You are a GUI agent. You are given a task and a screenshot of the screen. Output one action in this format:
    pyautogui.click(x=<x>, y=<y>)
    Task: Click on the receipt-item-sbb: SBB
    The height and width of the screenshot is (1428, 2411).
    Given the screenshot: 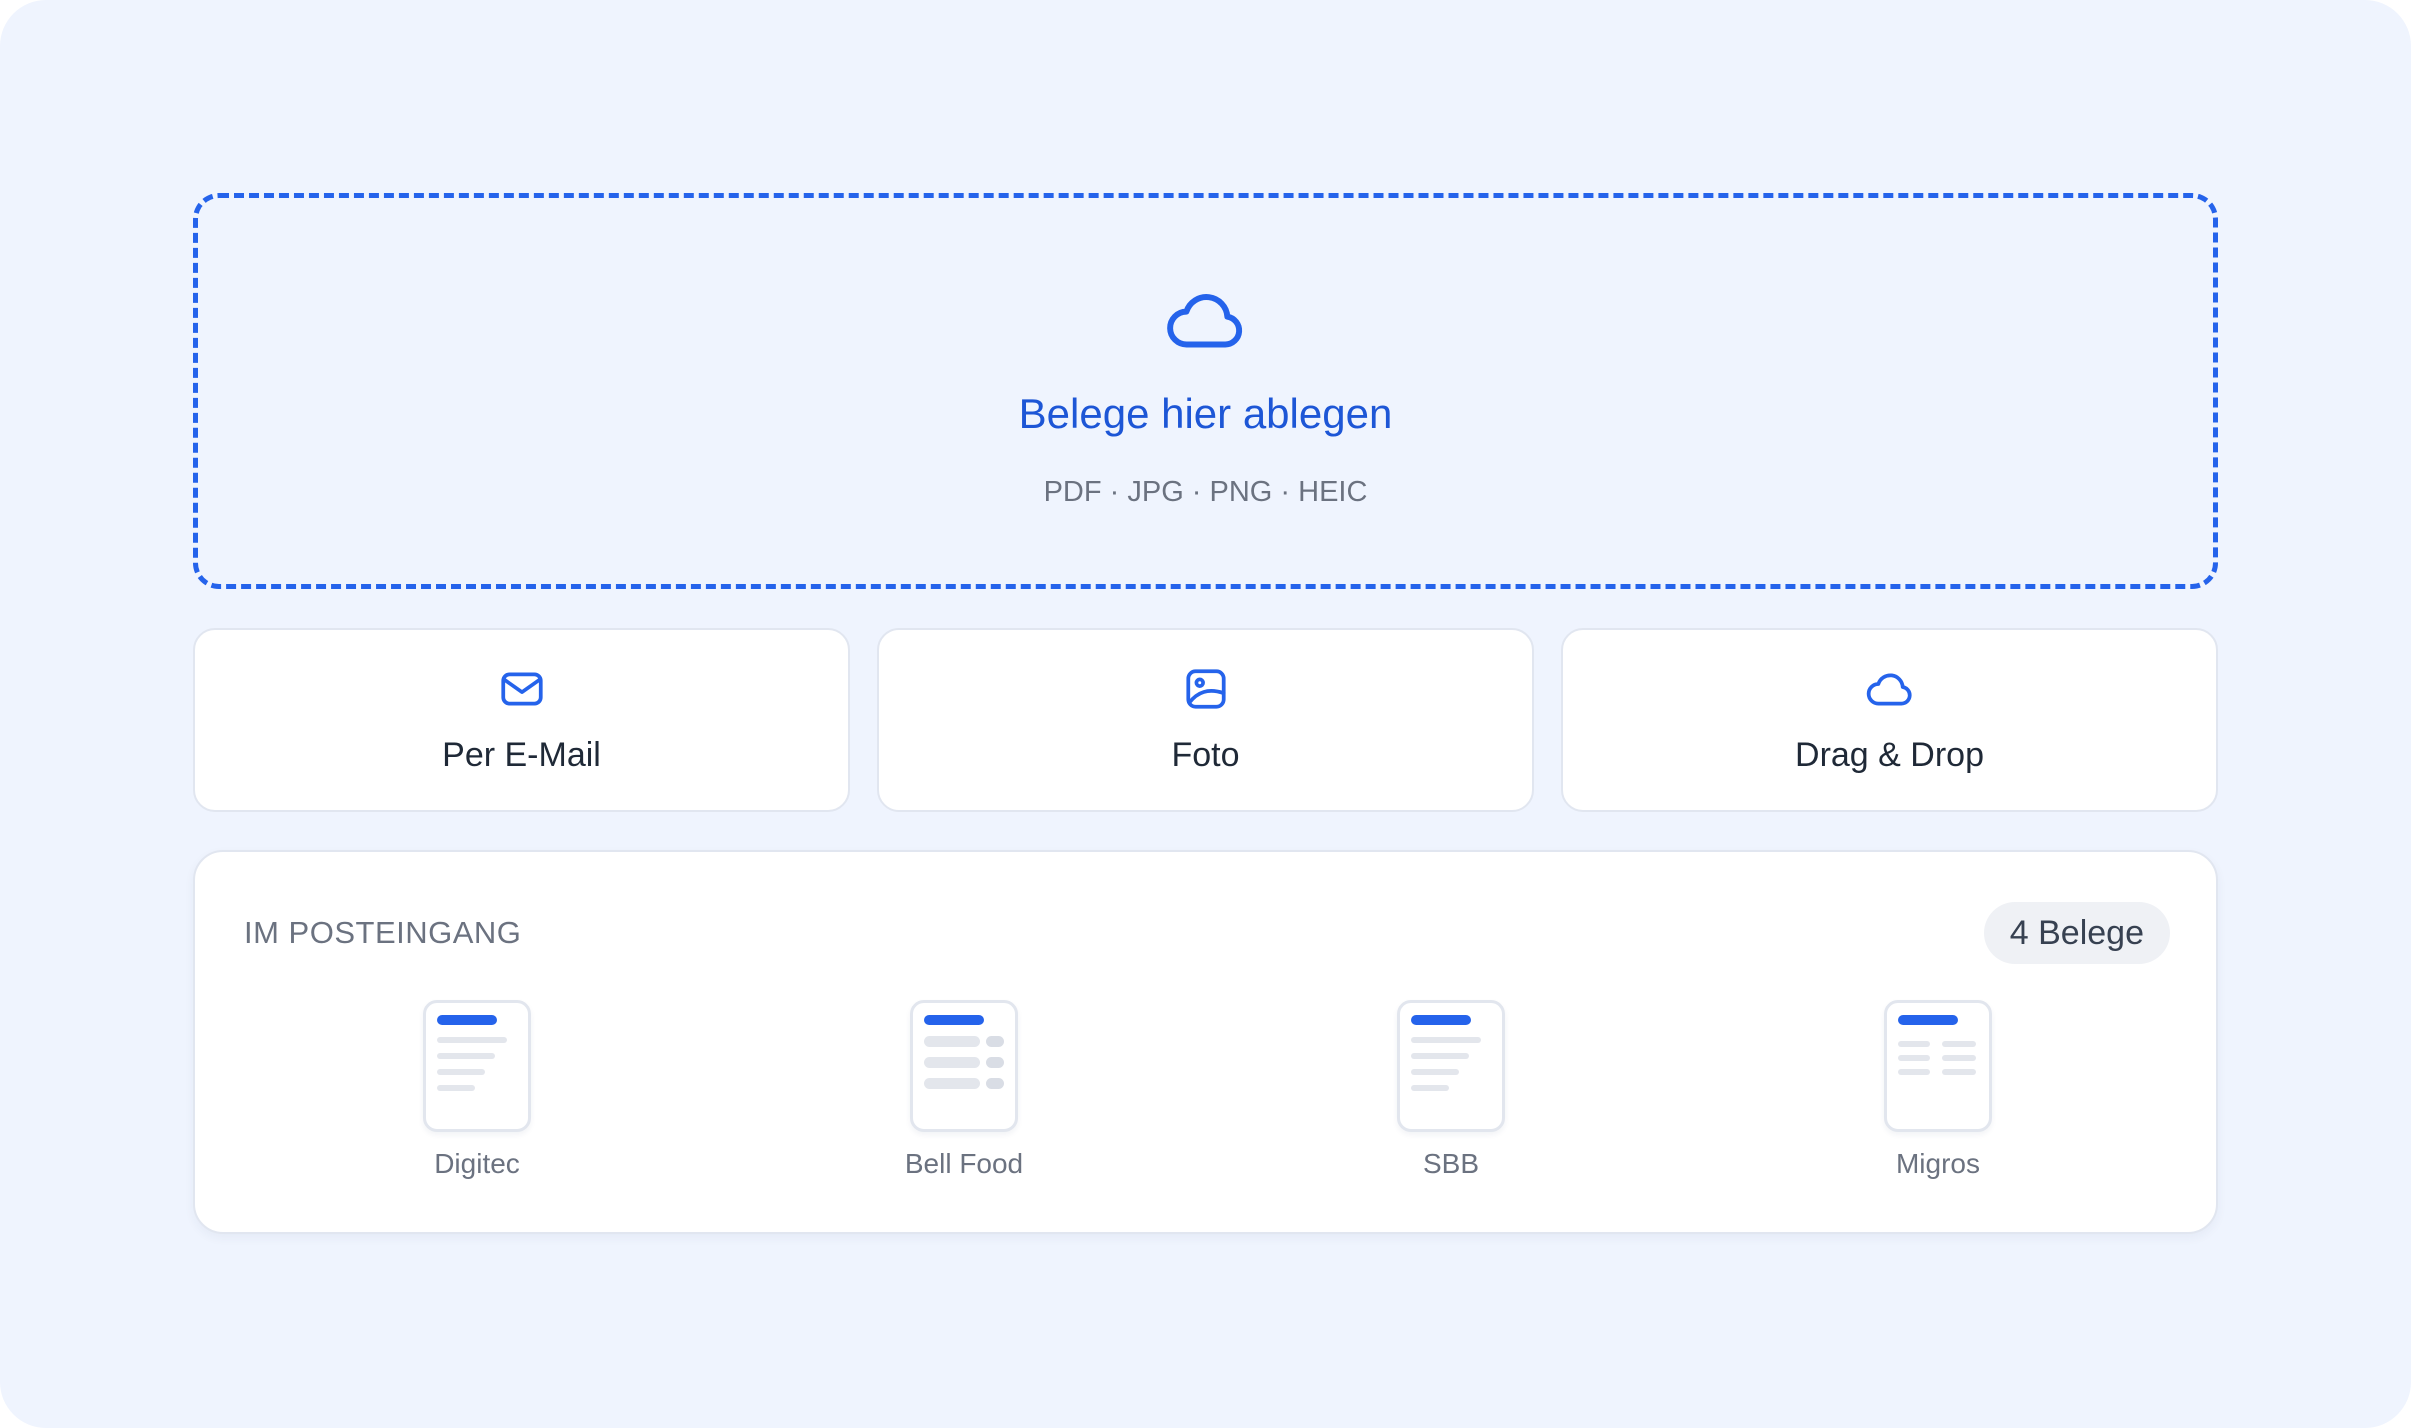 What is the action you would take?
    pyautogui.click(x=1451, y=1100)
    